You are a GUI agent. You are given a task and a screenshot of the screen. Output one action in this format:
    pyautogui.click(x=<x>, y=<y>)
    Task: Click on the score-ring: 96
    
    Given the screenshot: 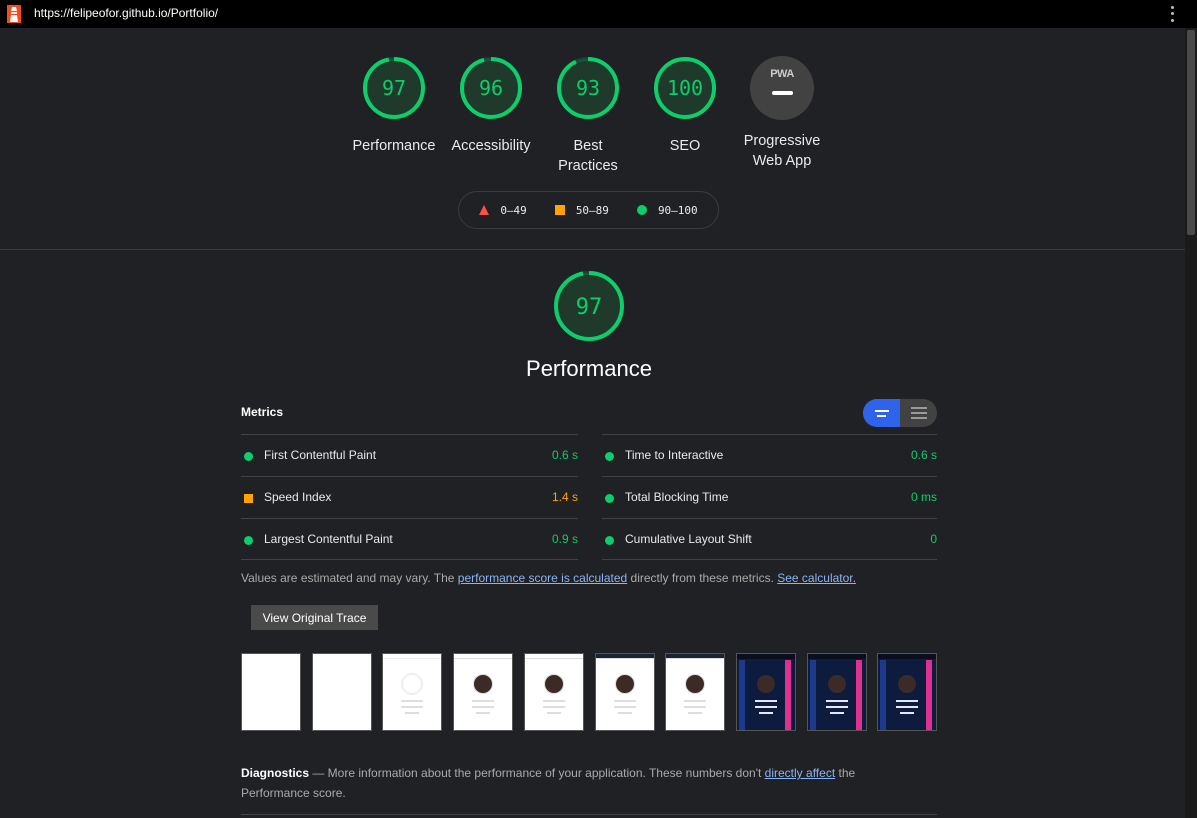 What is the action you would take?
    pyautogui.click(x=491, y=88)
    